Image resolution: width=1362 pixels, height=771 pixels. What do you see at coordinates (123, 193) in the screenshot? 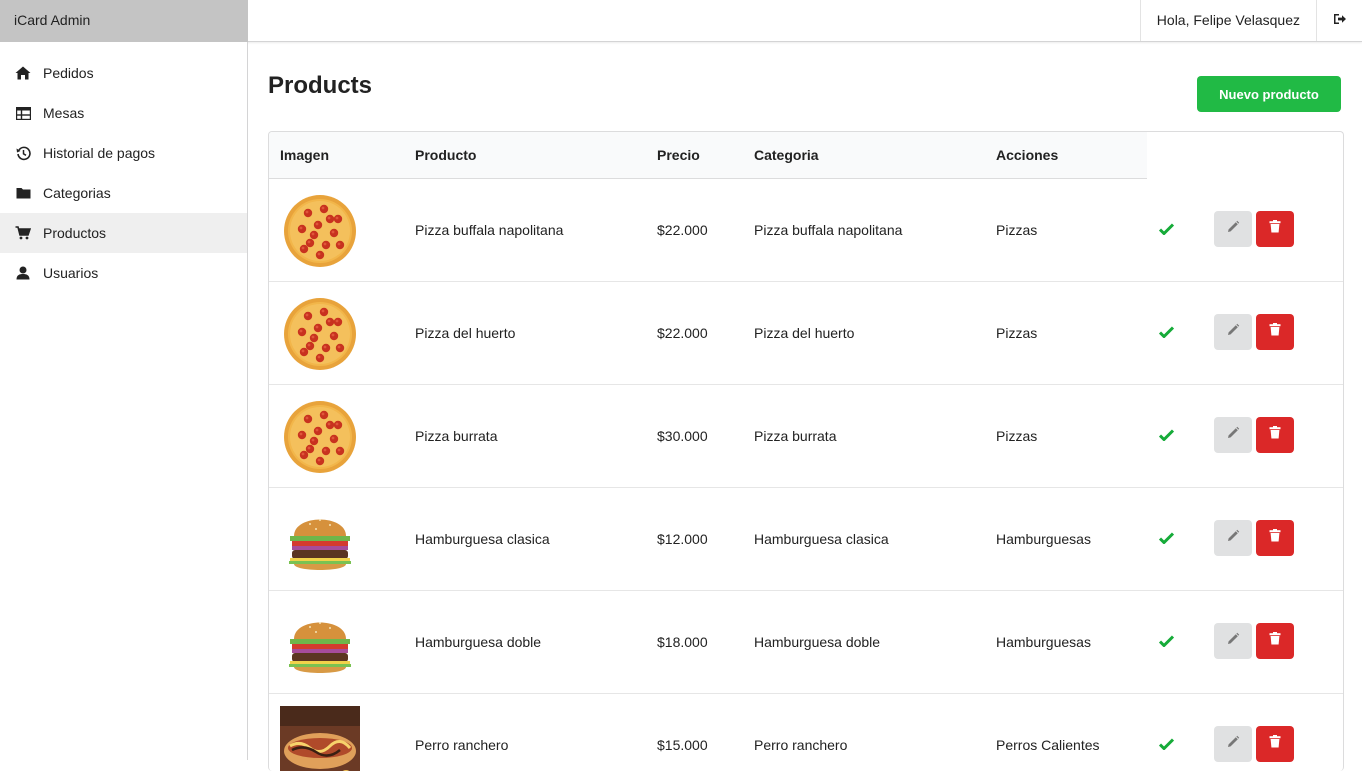
I see `sidebar-item-categorias: Categorias` at bounding box center [123, 193].